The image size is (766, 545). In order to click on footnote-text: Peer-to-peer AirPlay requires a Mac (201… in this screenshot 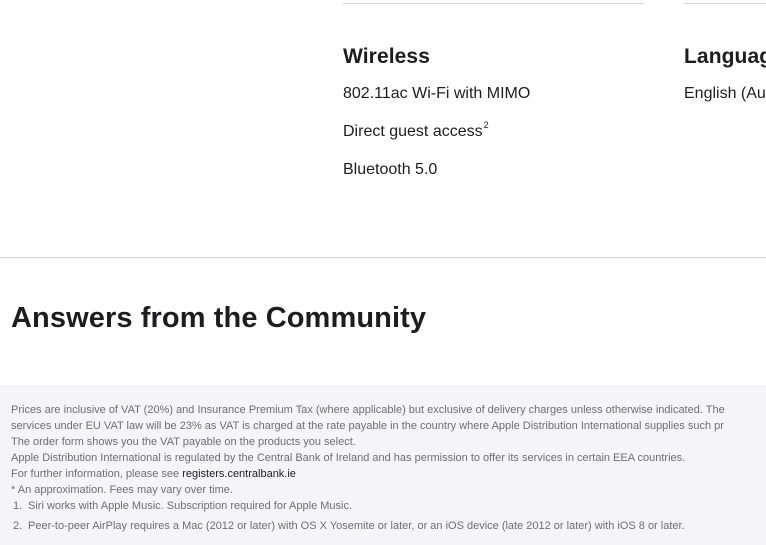, I will do `click(356, 526)`.